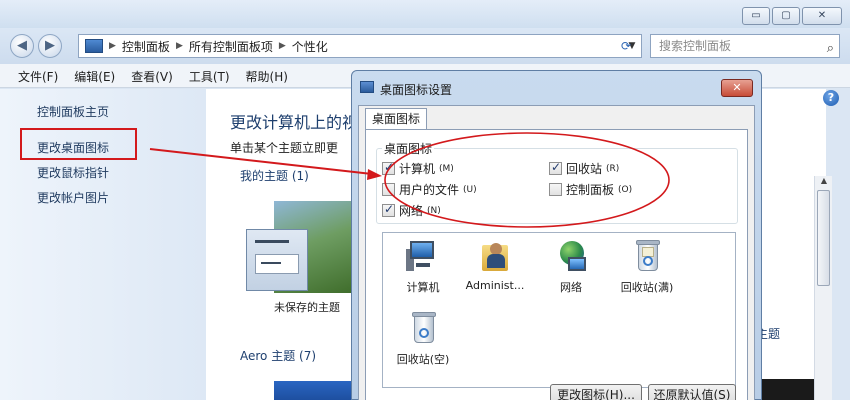 This screenshot has height=400, width=850. What do you see at coordinates (408, 148) in the screenshot?
I see `groupbox-label: 桌面图标` at bounding box center [408, 148].